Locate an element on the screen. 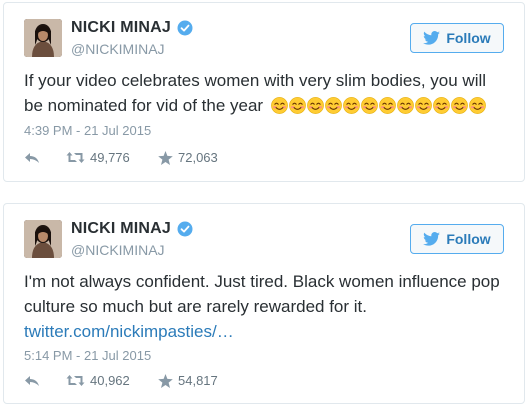  favorite-count: 54,817 is located at coordinates (198, 380).